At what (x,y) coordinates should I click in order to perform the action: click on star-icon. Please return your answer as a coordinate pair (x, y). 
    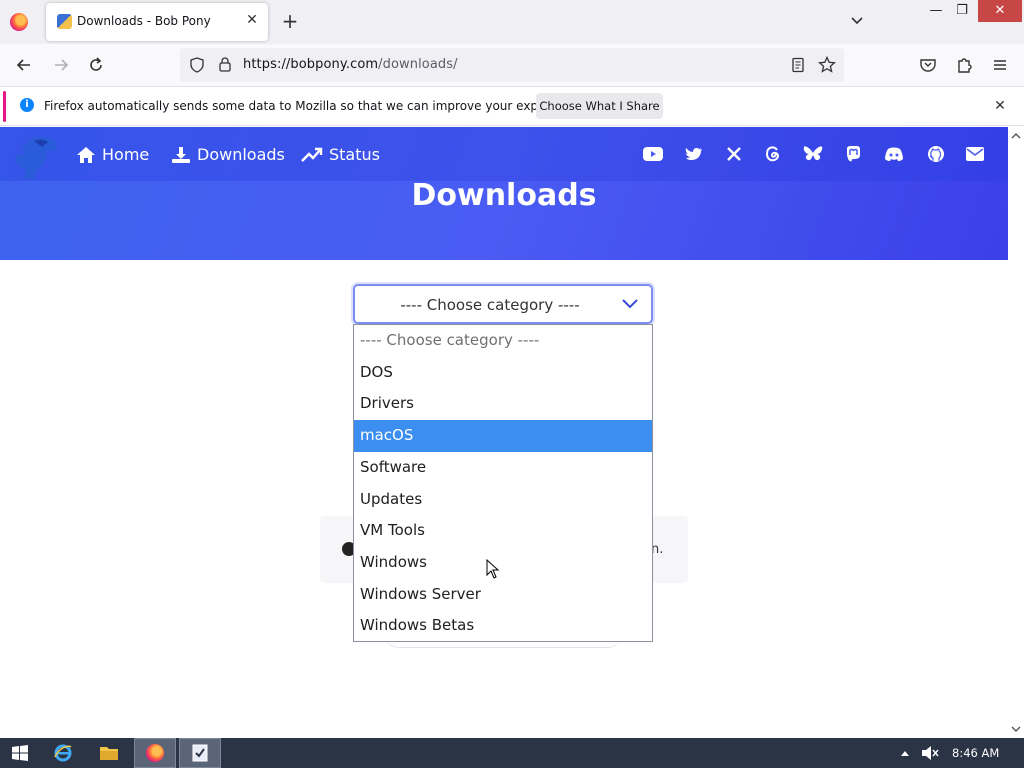
    Looking at the image, I should click on (827, 65).